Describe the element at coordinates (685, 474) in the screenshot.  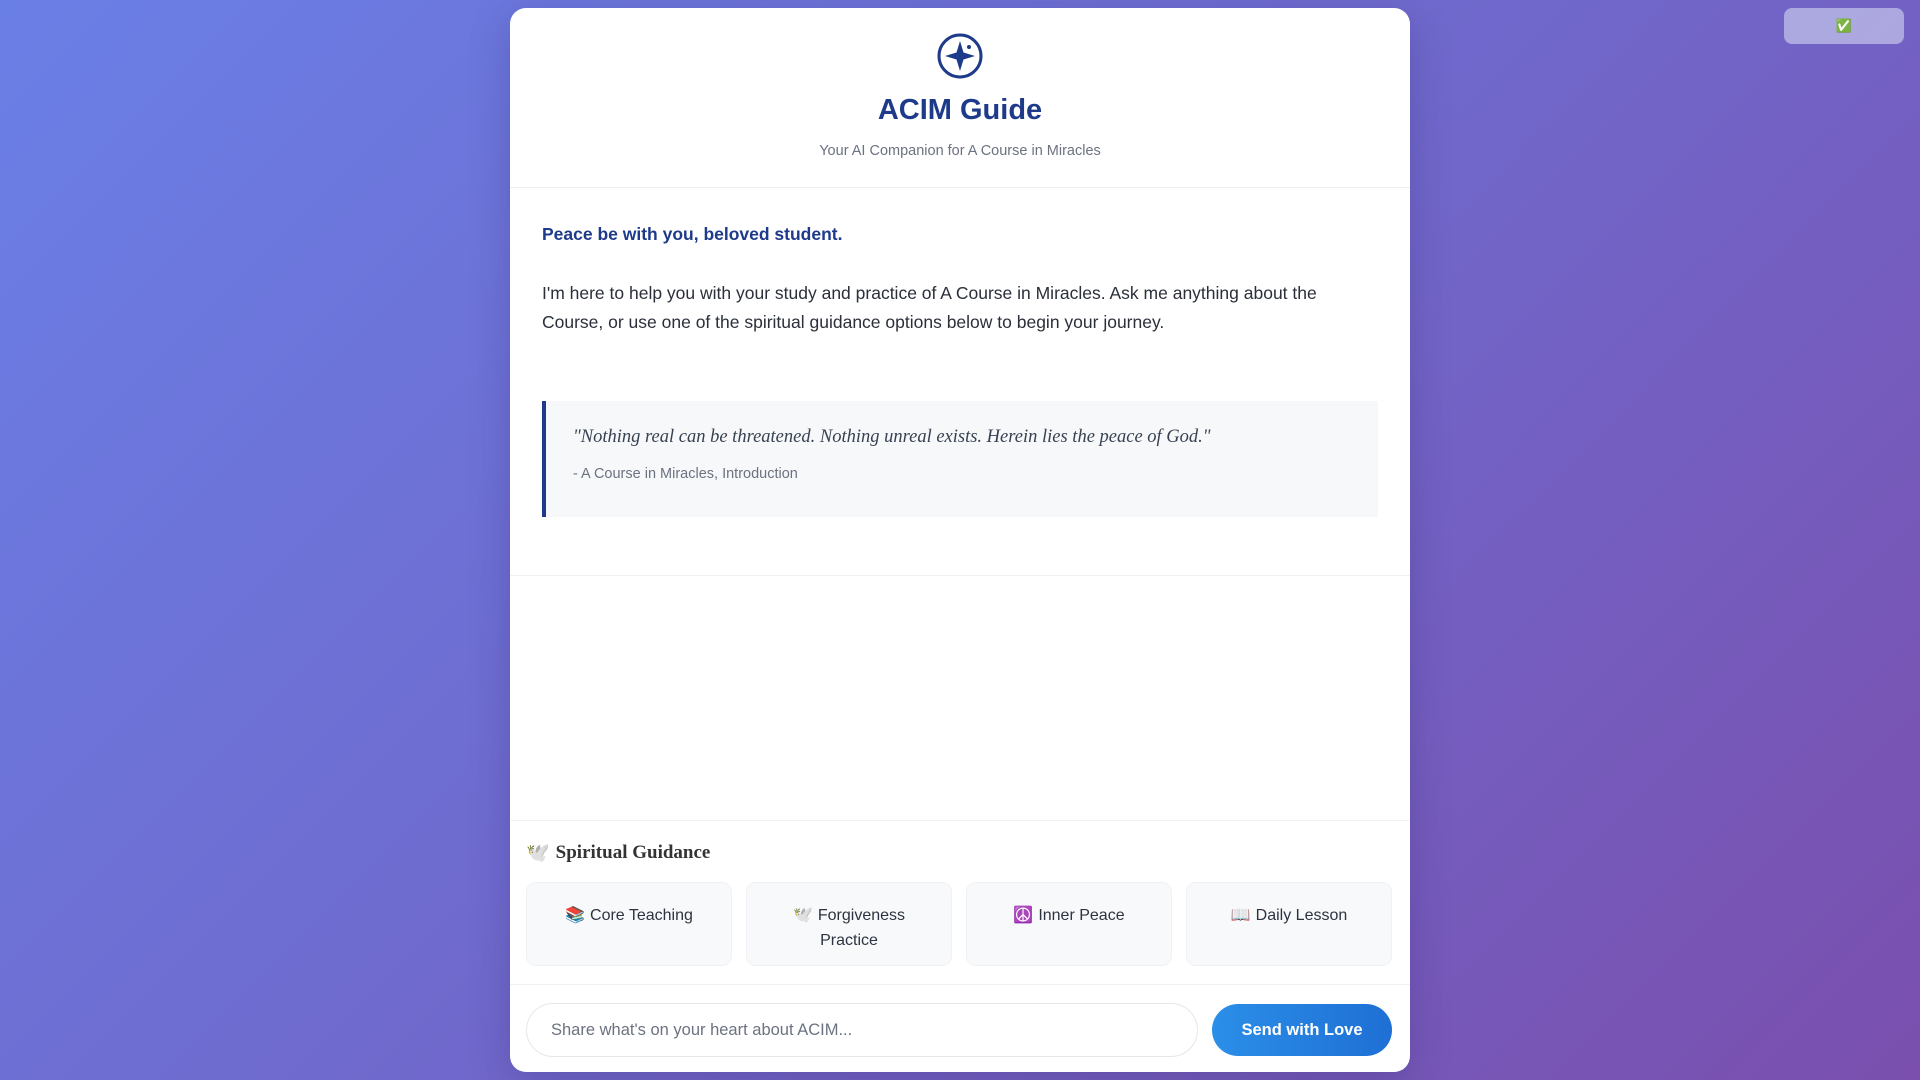
I see `quote-source: - A Course in Miracles, Introduction` at that location.